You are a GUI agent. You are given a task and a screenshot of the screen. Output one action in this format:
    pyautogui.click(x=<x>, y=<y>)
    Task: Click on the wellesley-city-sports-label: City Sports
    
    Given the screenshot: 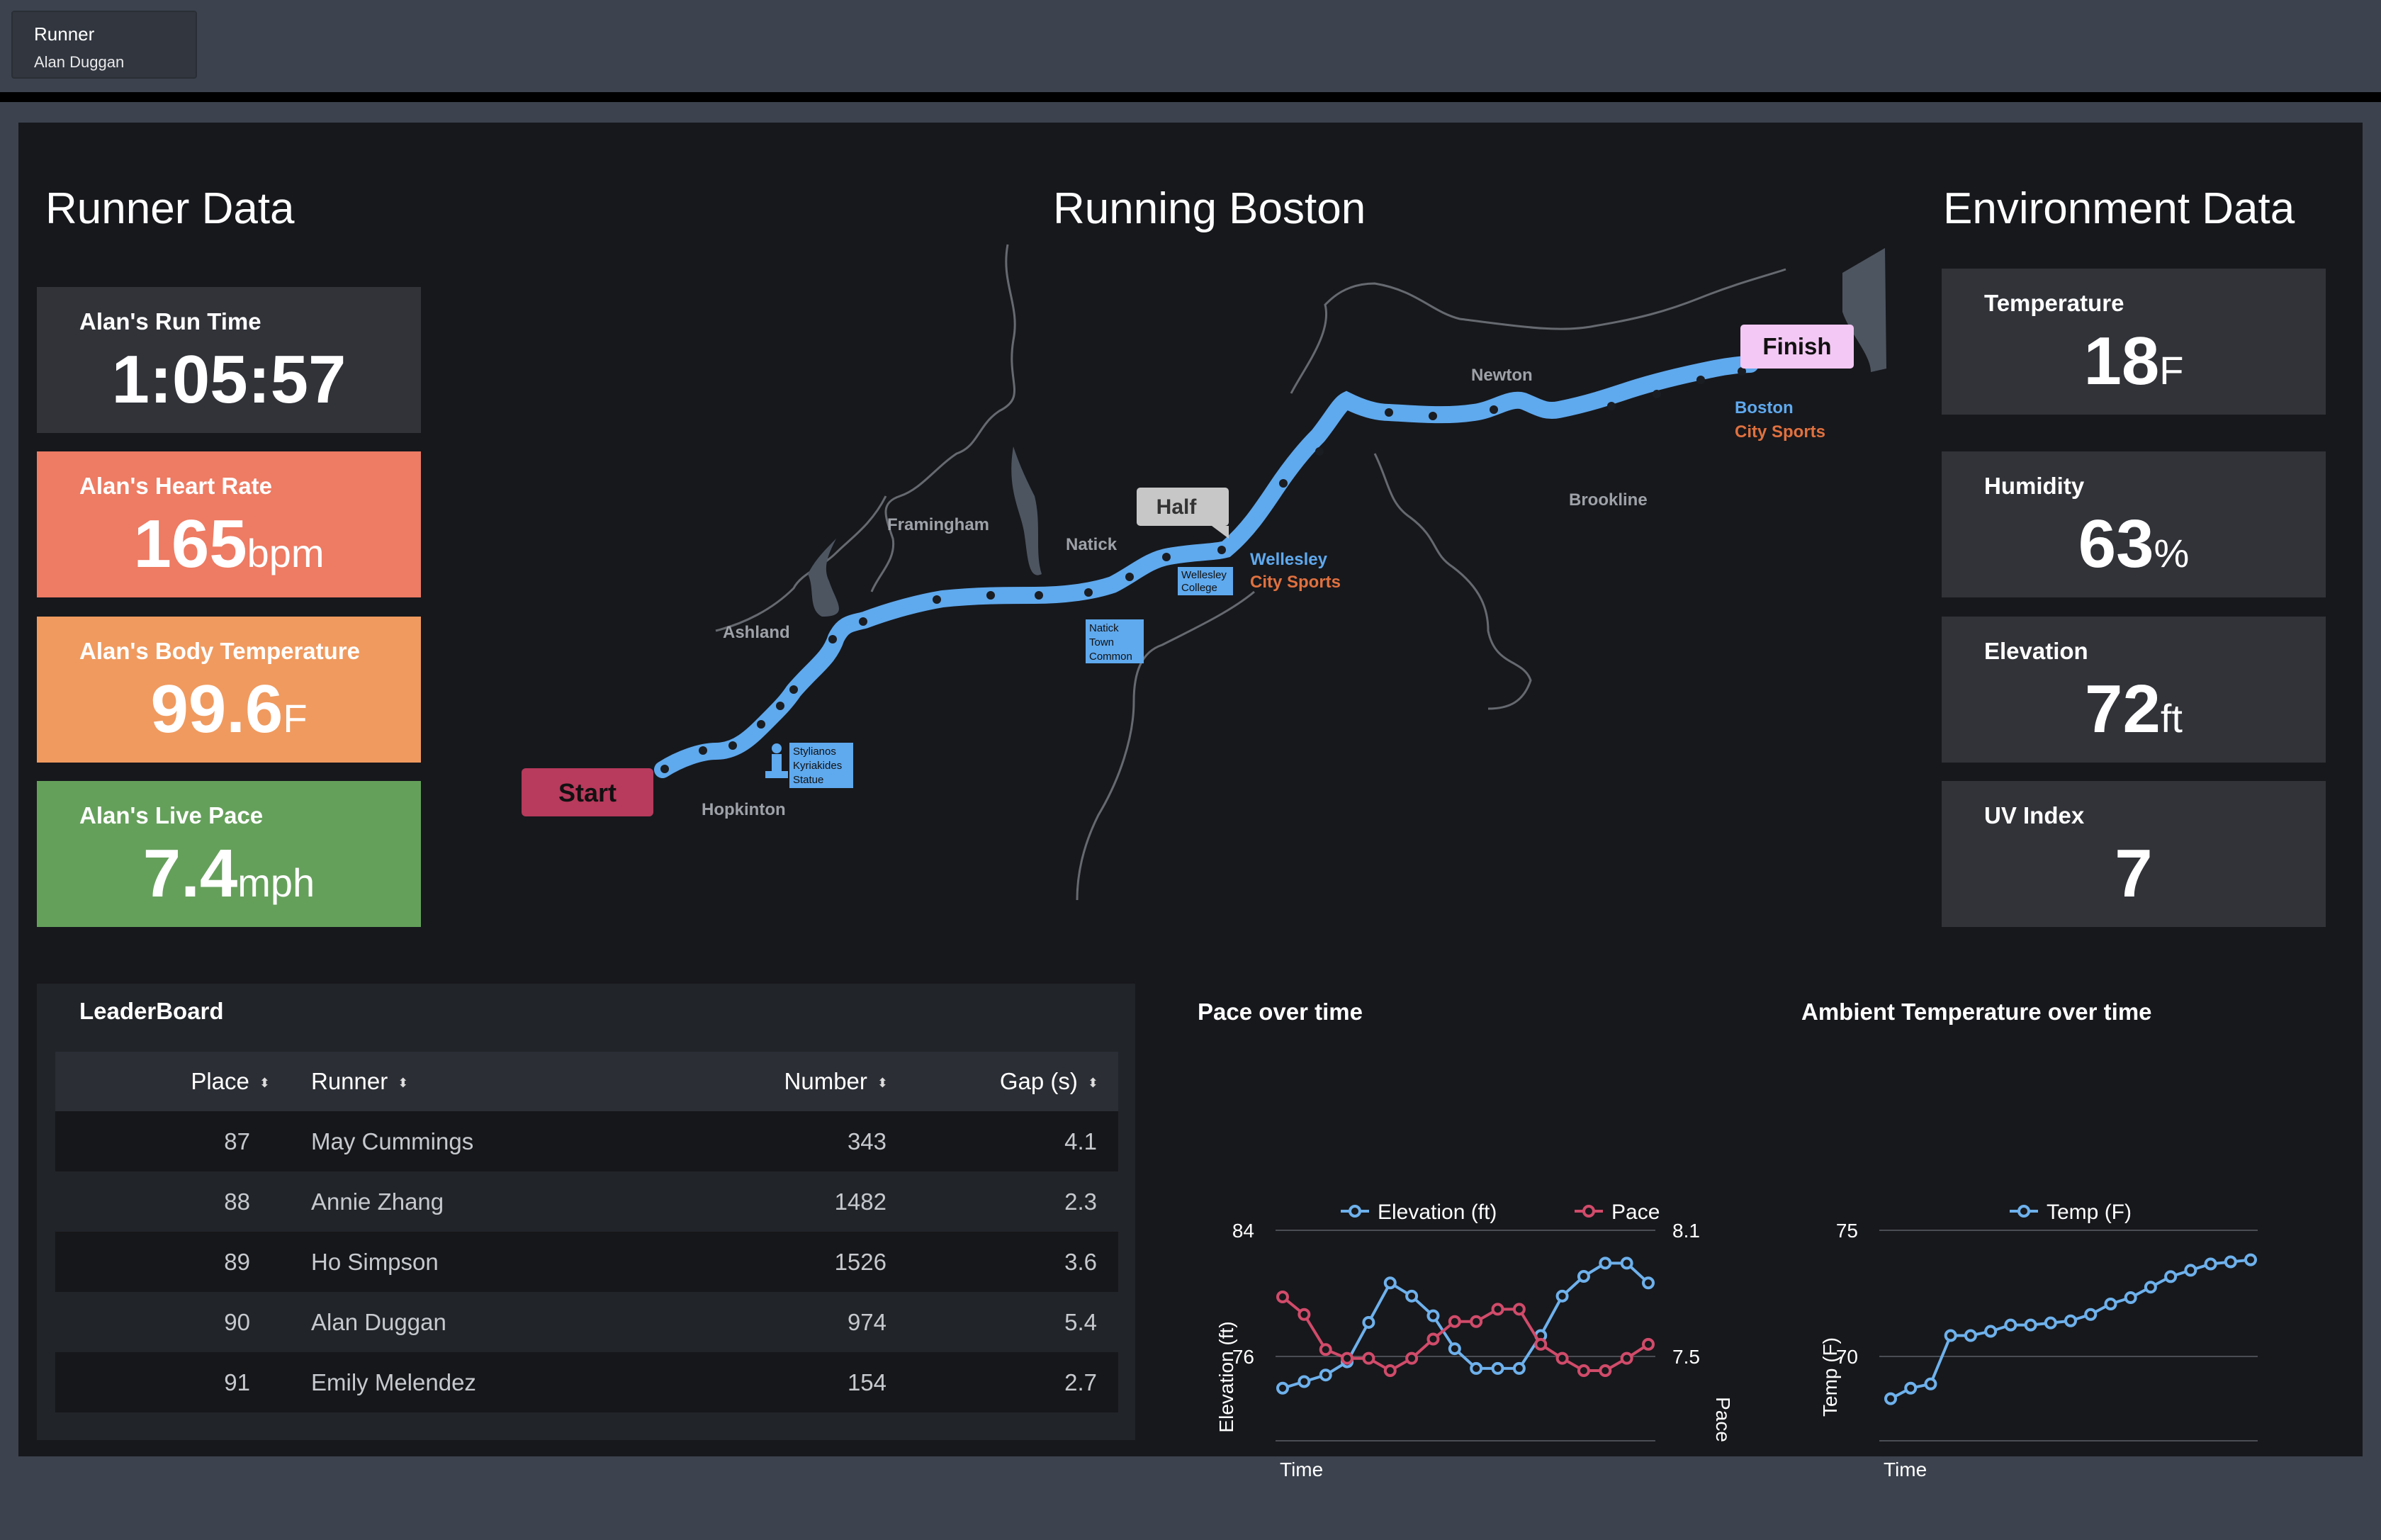 What is the action you would take?
    pyautogui.click(x=1295, y=582)
    